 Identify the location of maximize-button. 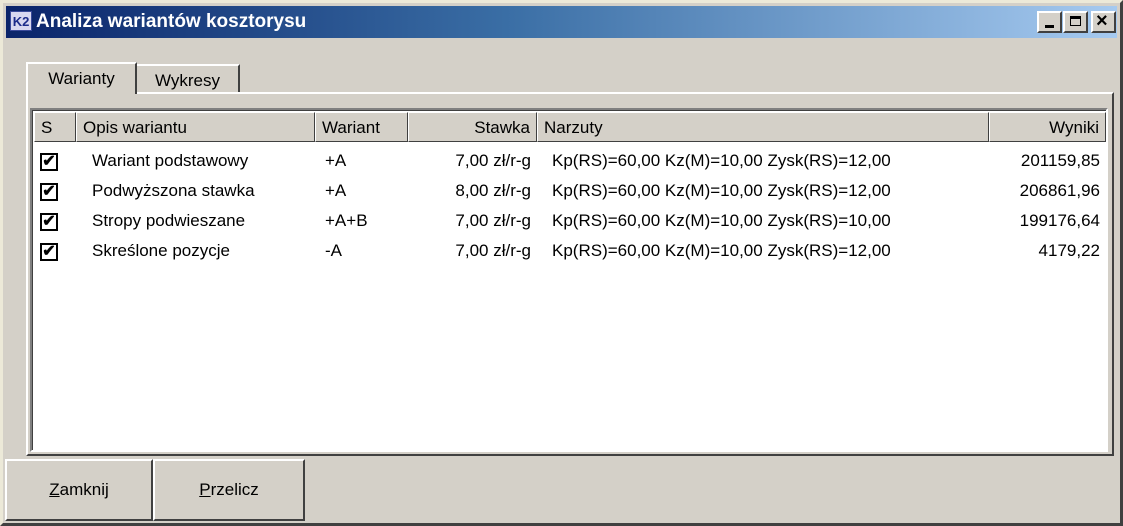
(1075, 22).